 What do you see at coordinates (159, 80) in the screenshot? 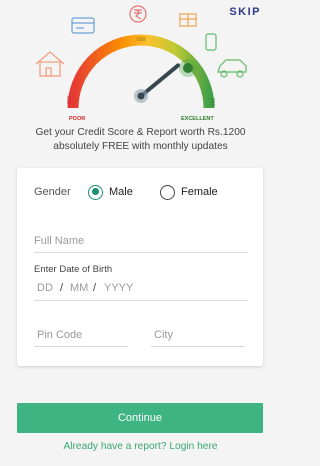
I see `gauge-needle` at bounding box center [159, 80].